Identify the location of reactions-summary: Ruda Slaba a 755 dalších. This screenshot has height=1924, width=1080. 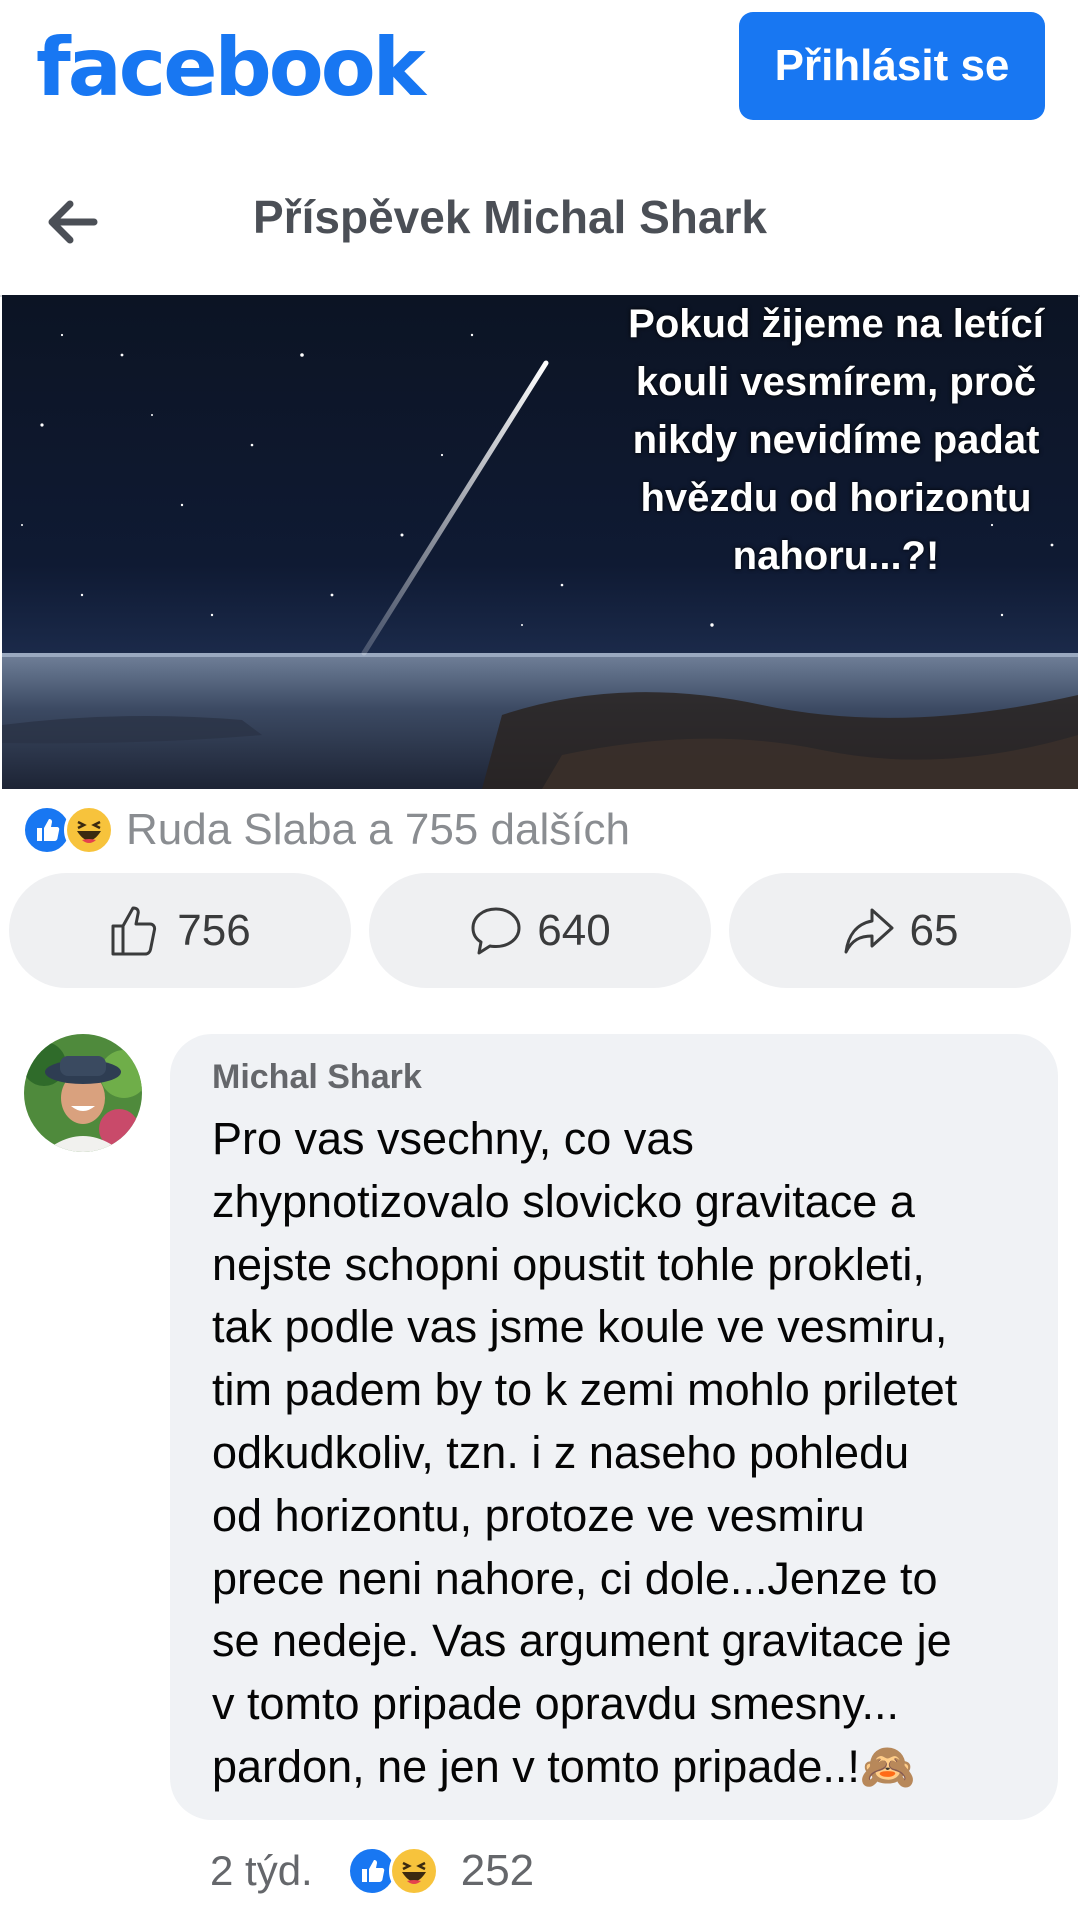
(326, 830).